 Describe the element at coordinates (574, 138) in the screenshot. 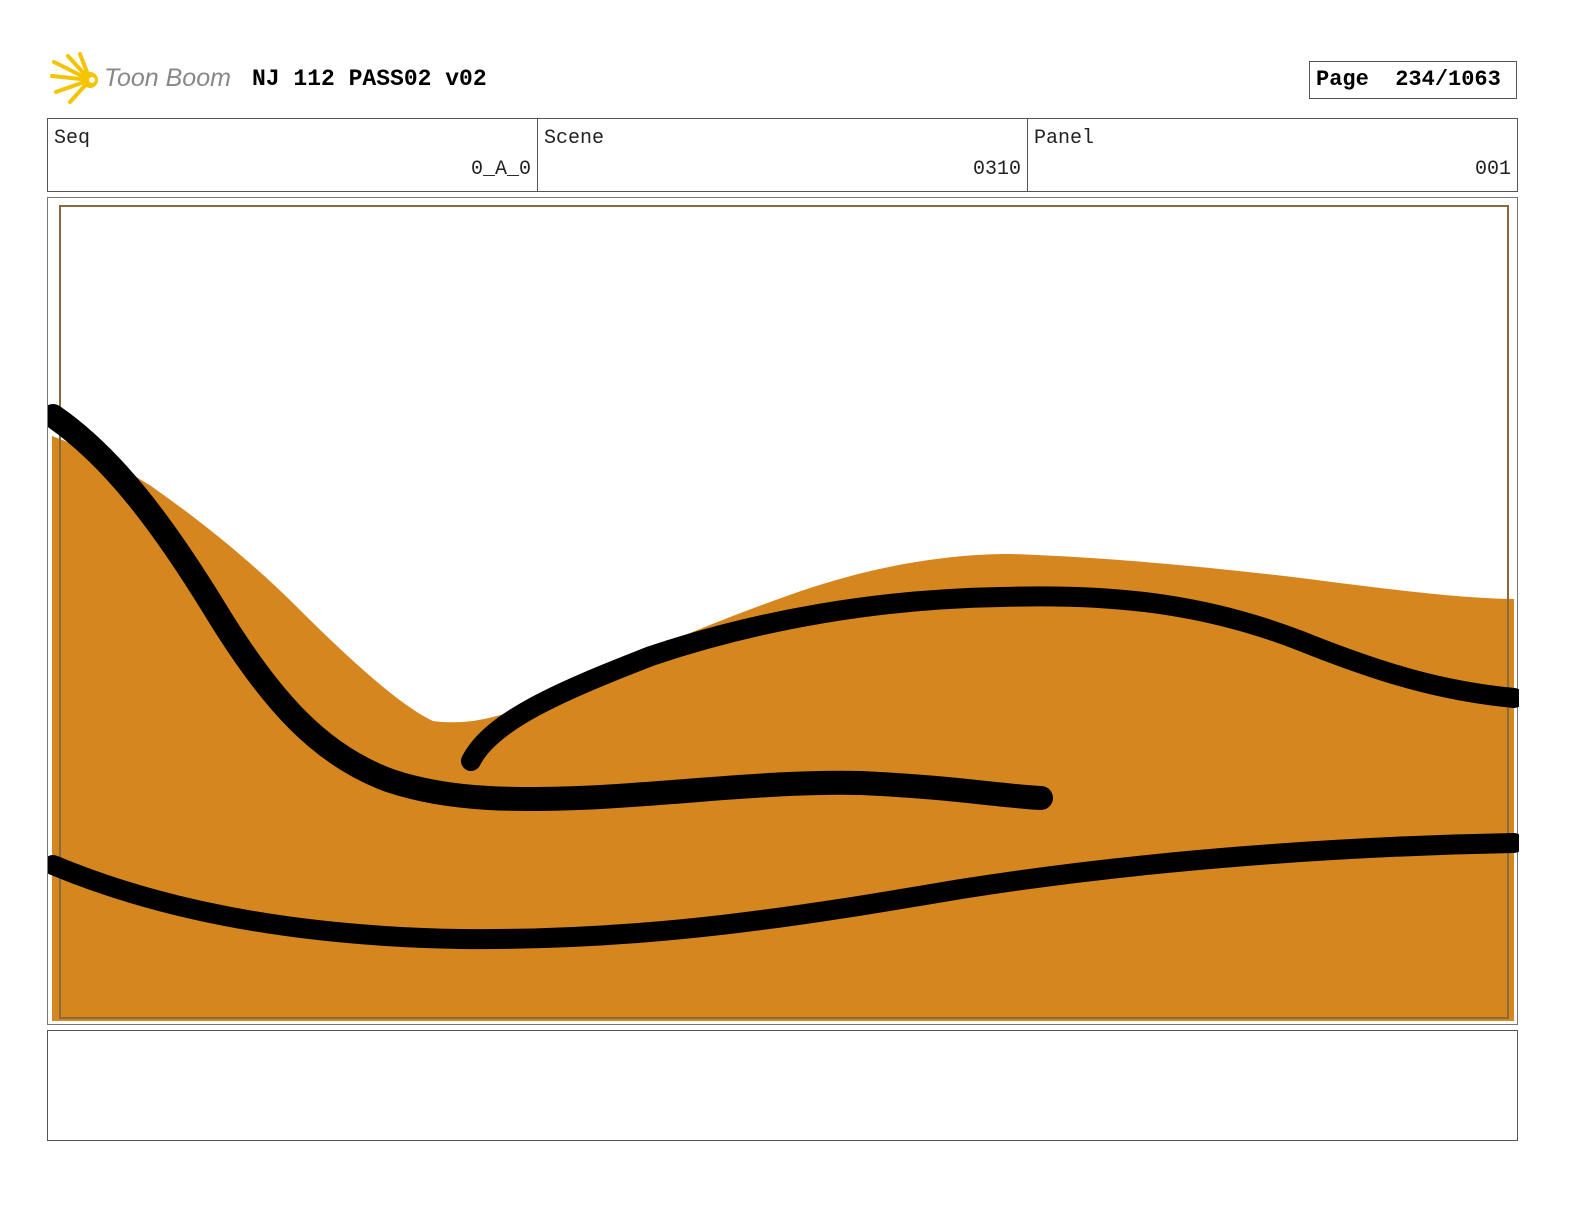

I see `scene-label: Scene` at that location.